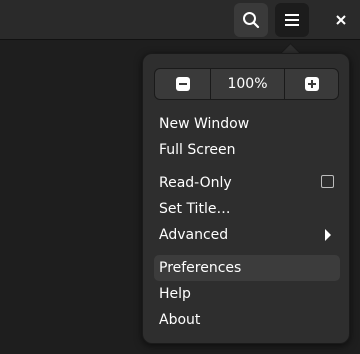  I want to click on zoom-in-icon, so click(311, 84).